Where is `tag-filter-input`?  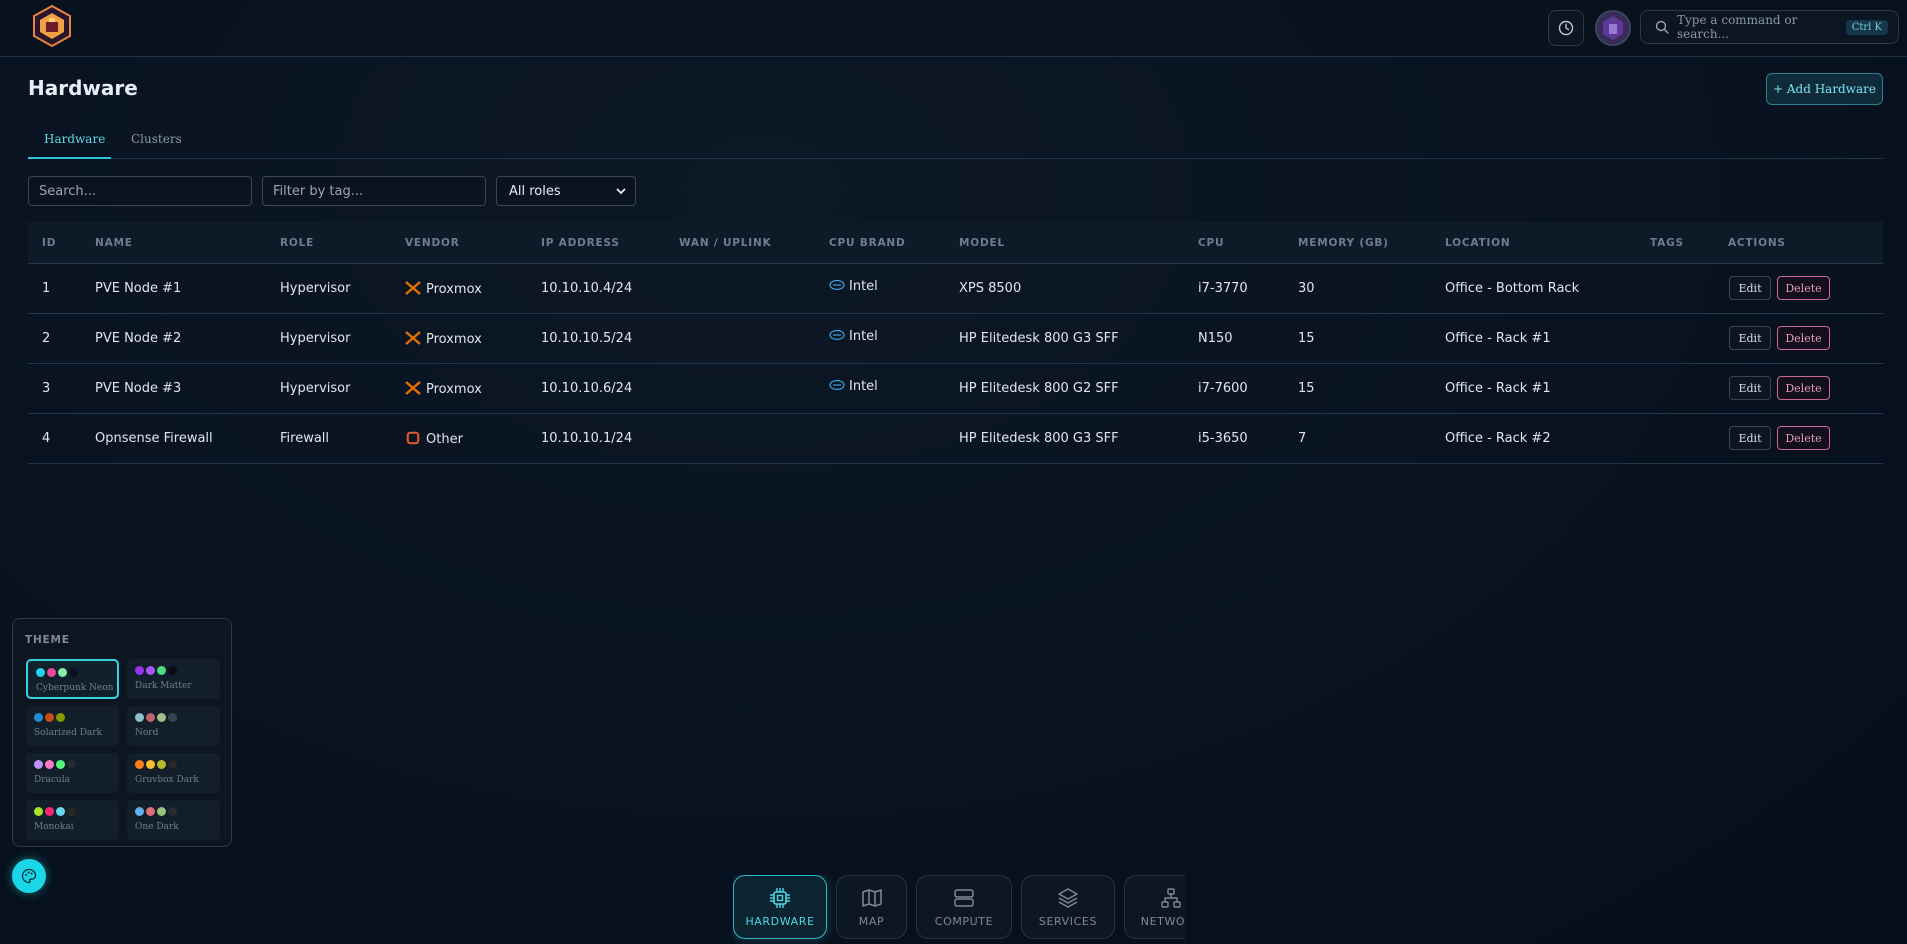
tag-filter-input is located at coordinates (374, 191).